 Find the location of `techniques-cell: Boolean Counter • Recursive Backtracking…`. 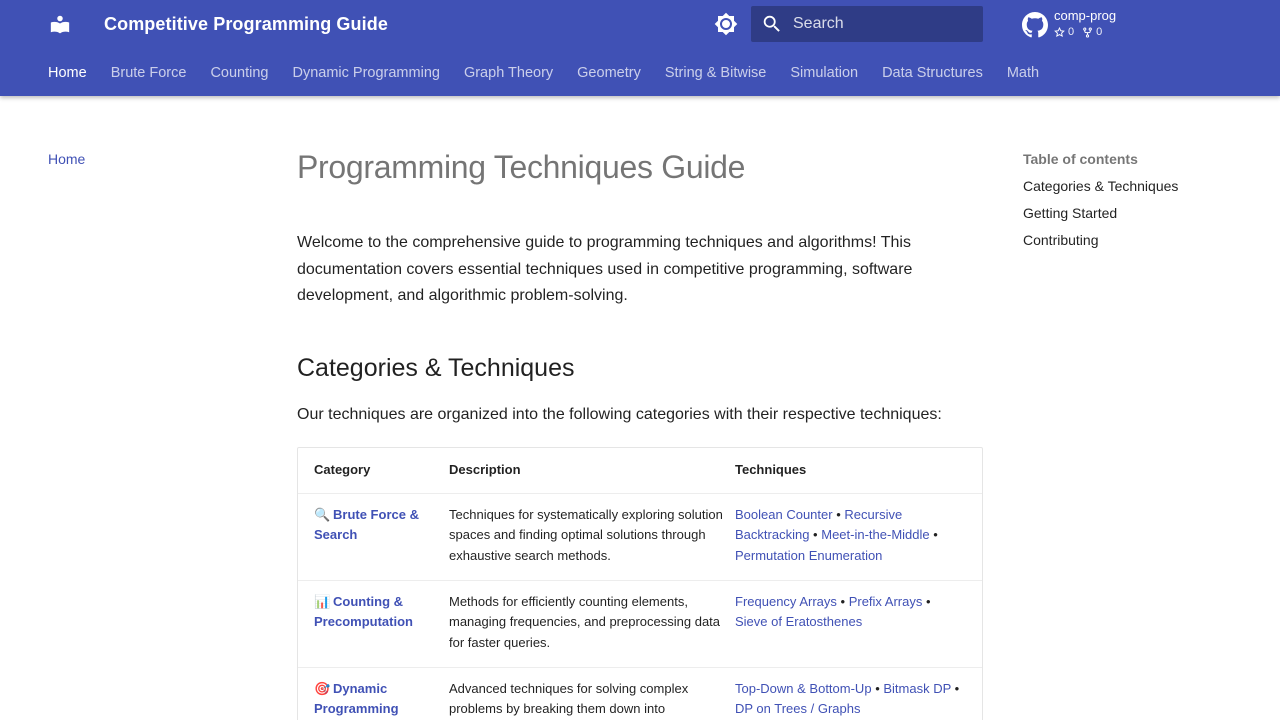

techniques-cell: Boolean Counter • Recursive Backtracking… is located at coordinates (836, 534).